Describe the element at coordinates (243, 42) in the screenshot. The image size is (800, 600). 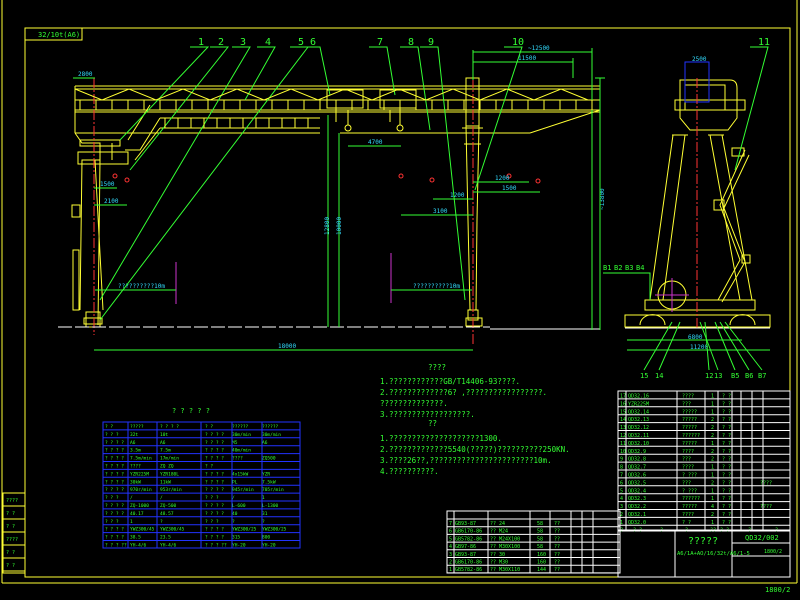
I see `callout-label: 3` at that location.